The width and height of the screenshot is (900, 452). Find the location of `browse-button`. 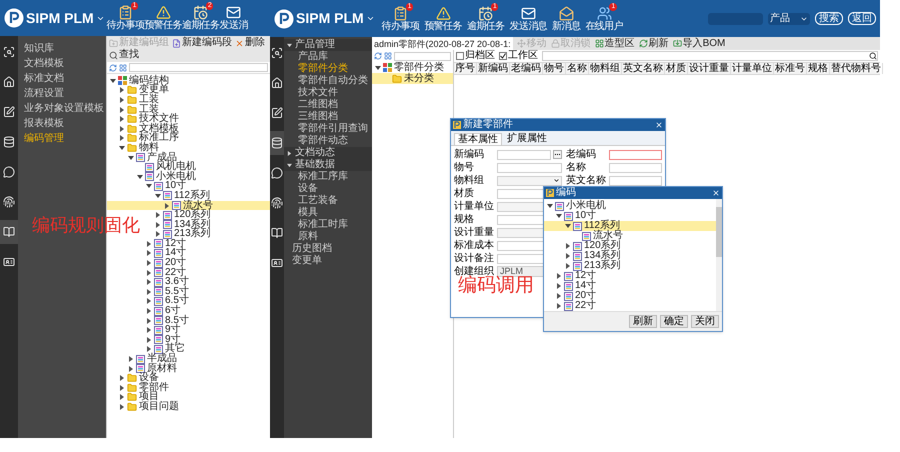

browse-button is located at coordinates (557, 154).